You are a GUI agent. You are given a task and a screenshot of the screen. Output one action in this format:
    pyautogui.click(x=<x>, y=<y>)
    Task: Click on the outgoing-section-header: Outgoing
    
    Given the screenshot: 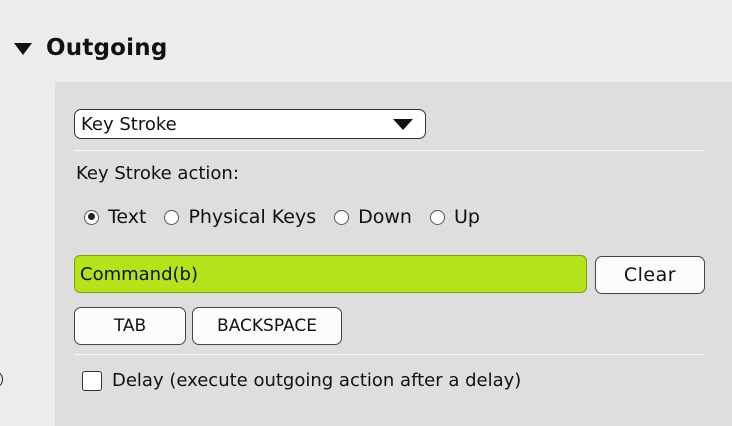 What is the action you would take?
    pyautogui.click(x=91, y=48)
    